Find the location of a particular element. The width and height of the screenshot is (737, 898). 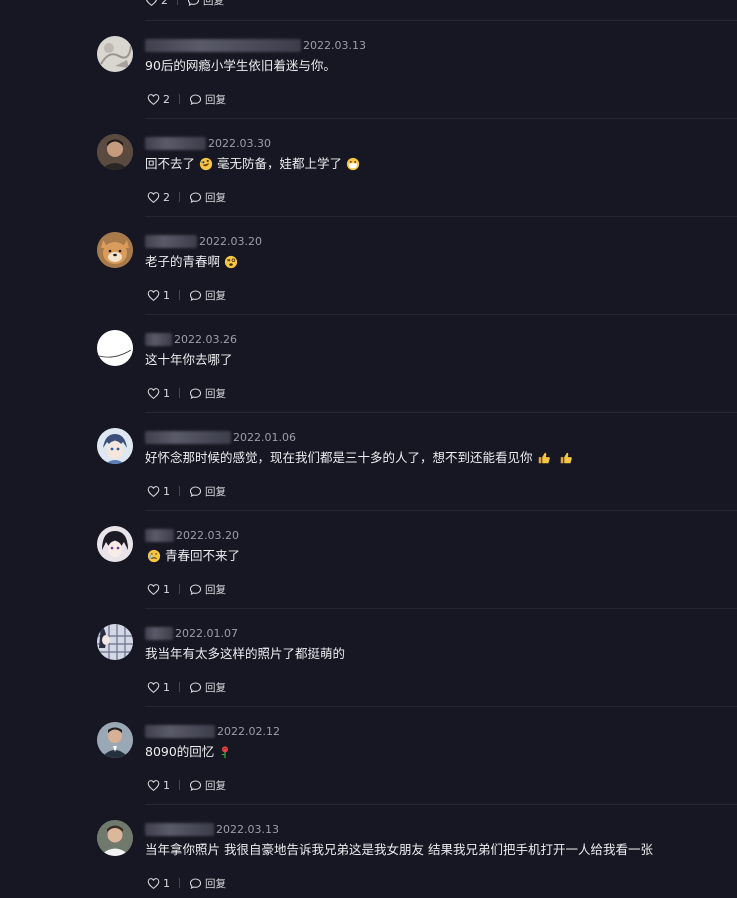

comment-meta: 2022.01.07 is located at coordinates (191, 633).